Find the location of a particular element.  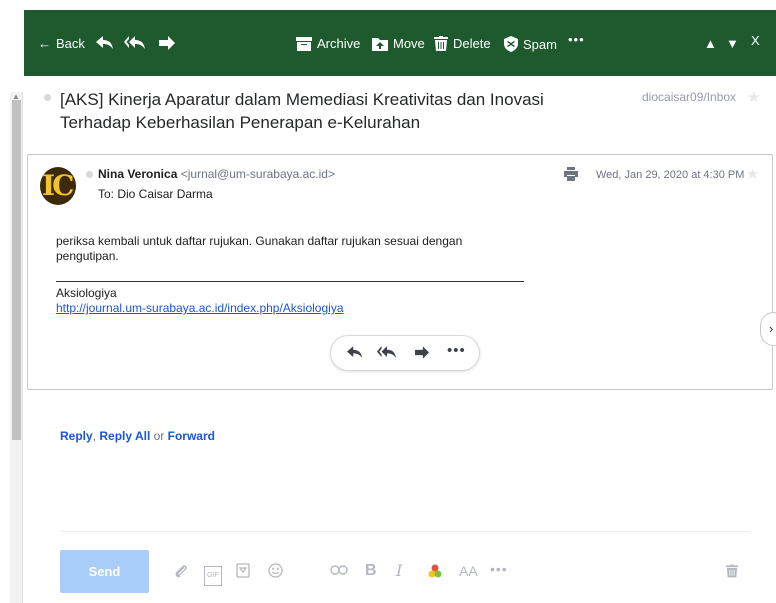

pill-forward-button is located at coordinates (422, 354).